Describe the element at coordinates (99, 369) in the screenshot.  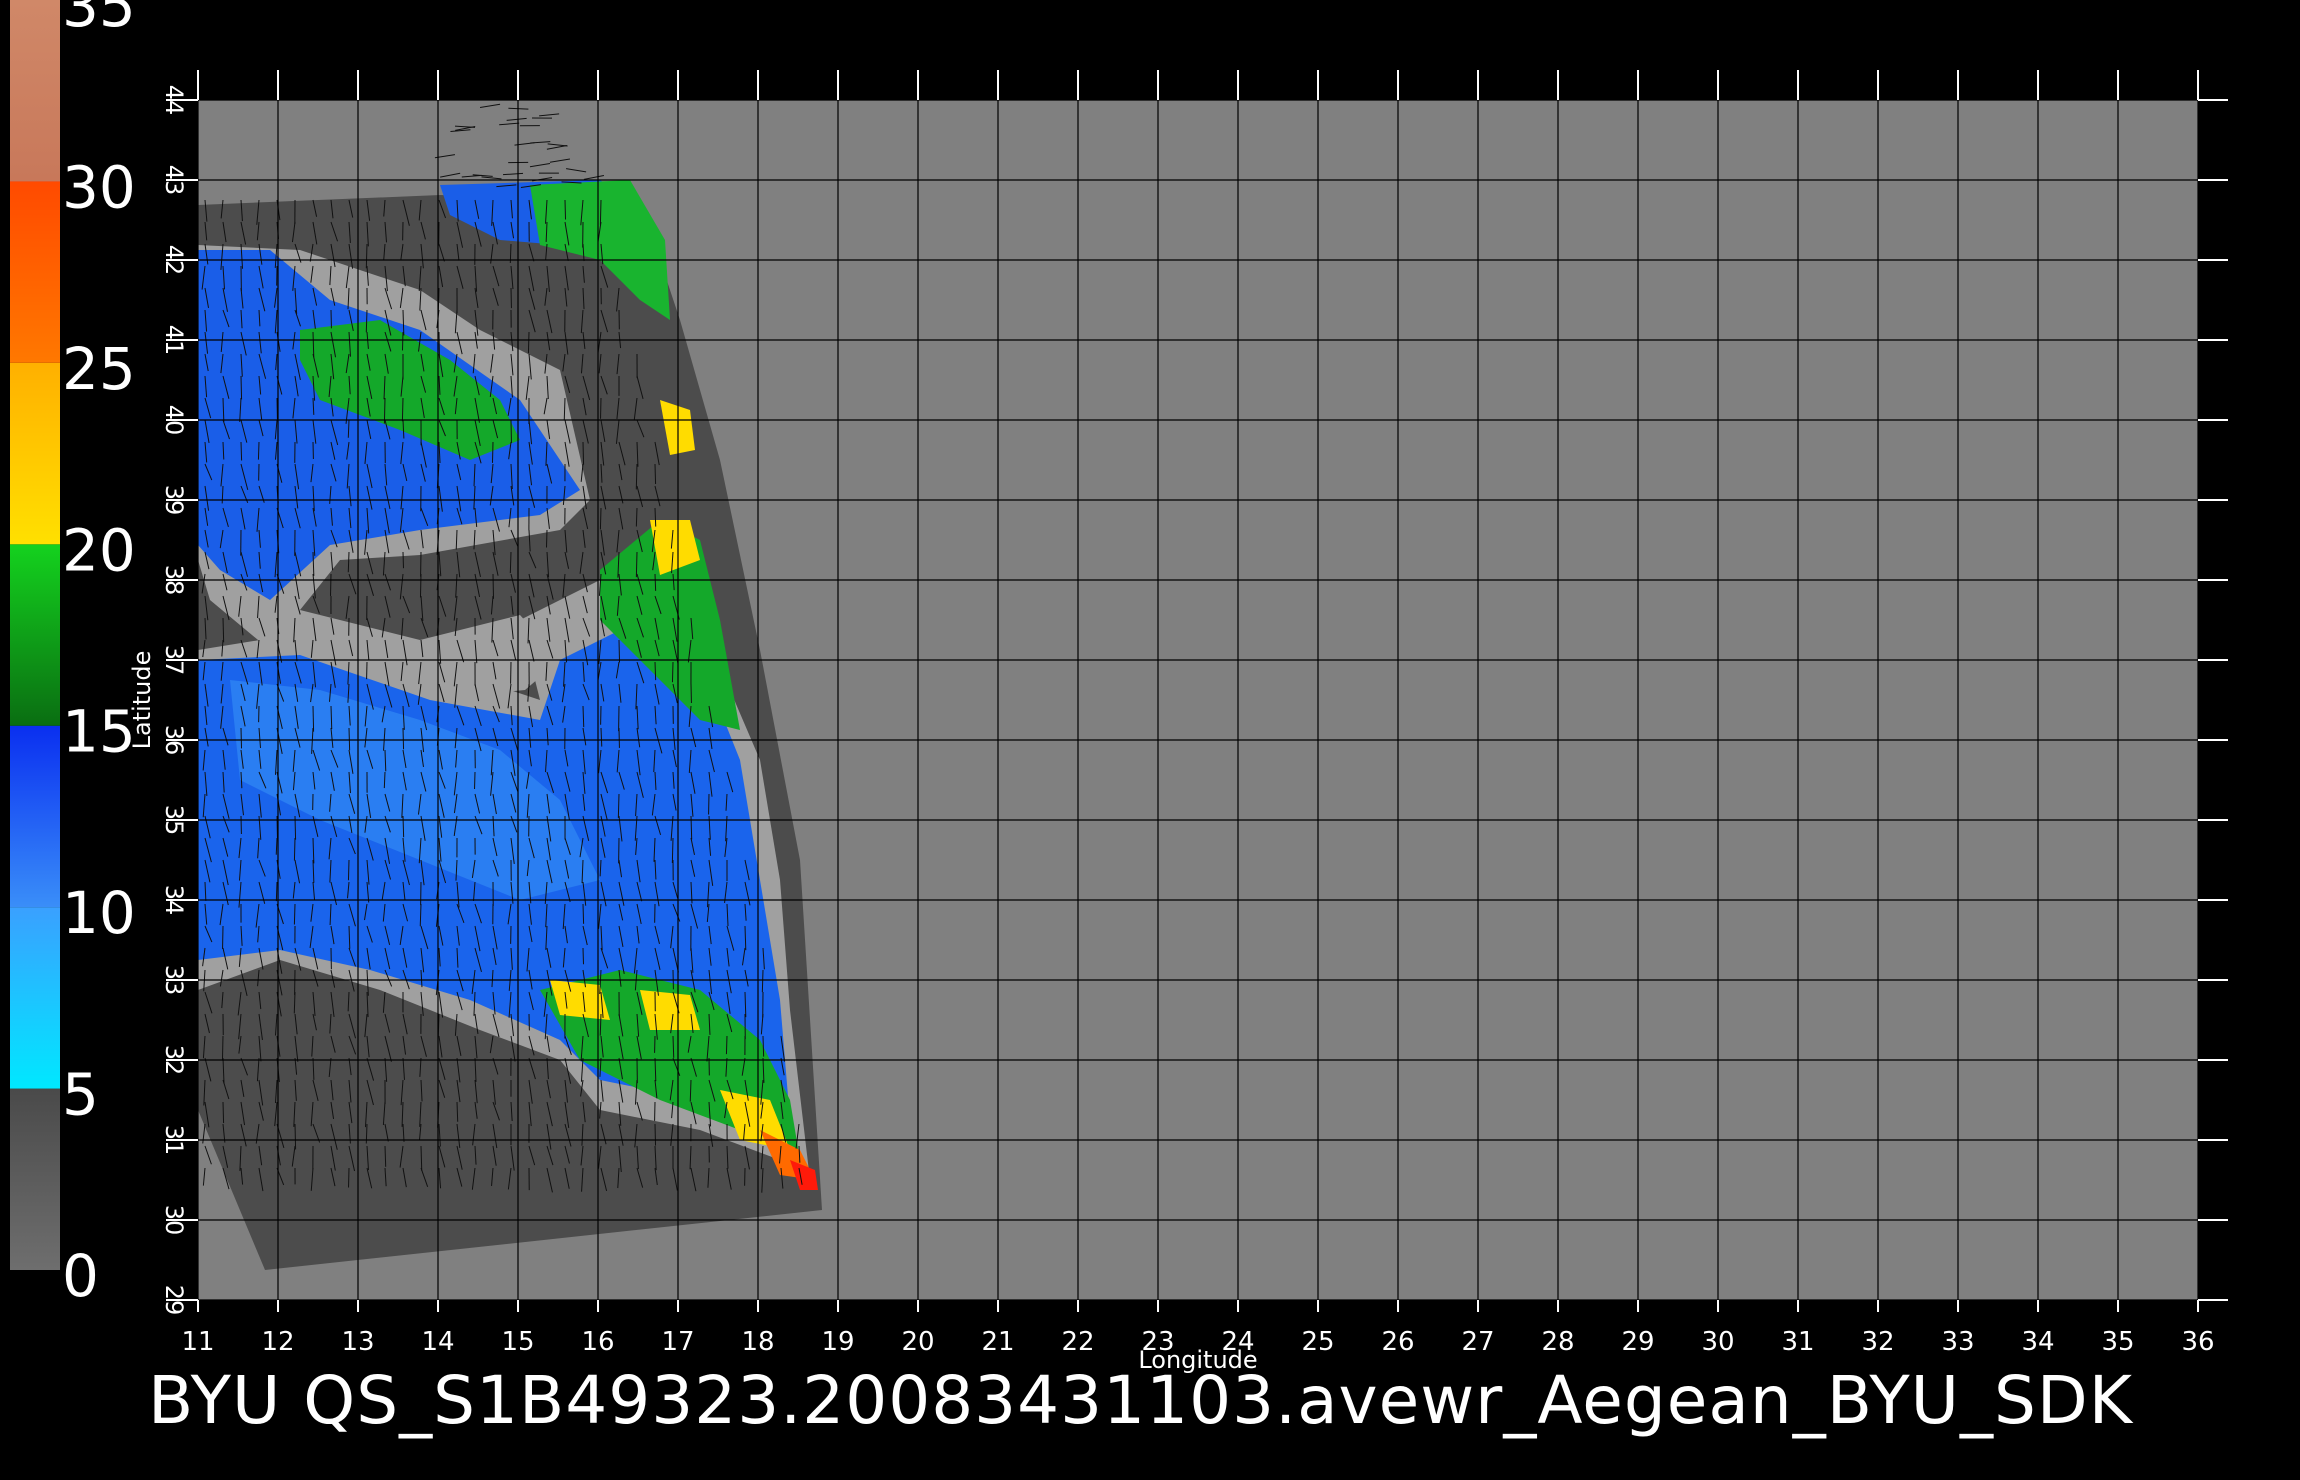
I see `colorbar-tick-label: 25` at that location.